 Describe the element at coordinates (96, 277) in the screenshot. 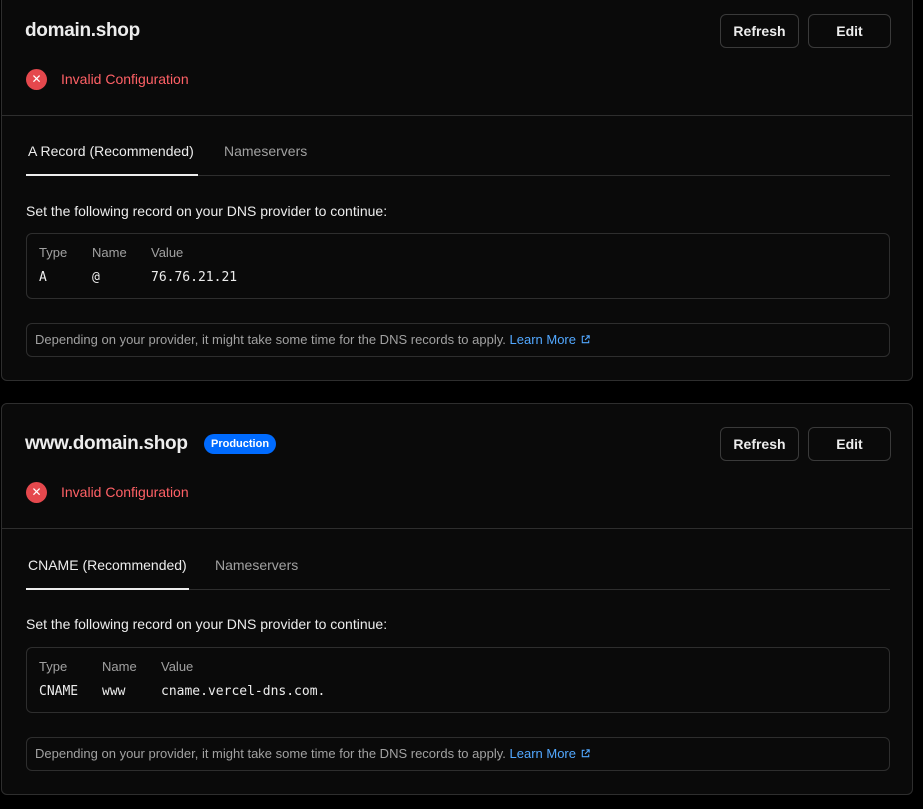

I see `record-name: @` at that location.